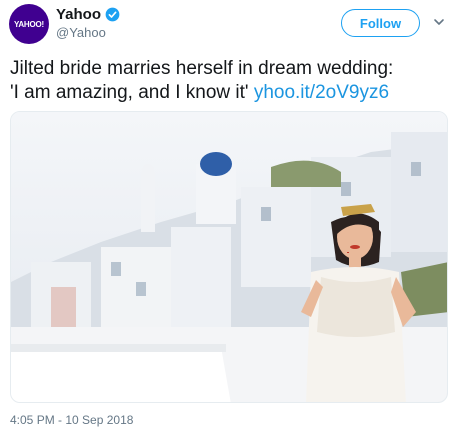 This screenshot has height=433, width=450. What do you see at coordinates (225, 26) in the screenshot?
I see `tweet-header: YAHOO! Yahoo @Yahoo Follow` at bounding box center [225, 26].